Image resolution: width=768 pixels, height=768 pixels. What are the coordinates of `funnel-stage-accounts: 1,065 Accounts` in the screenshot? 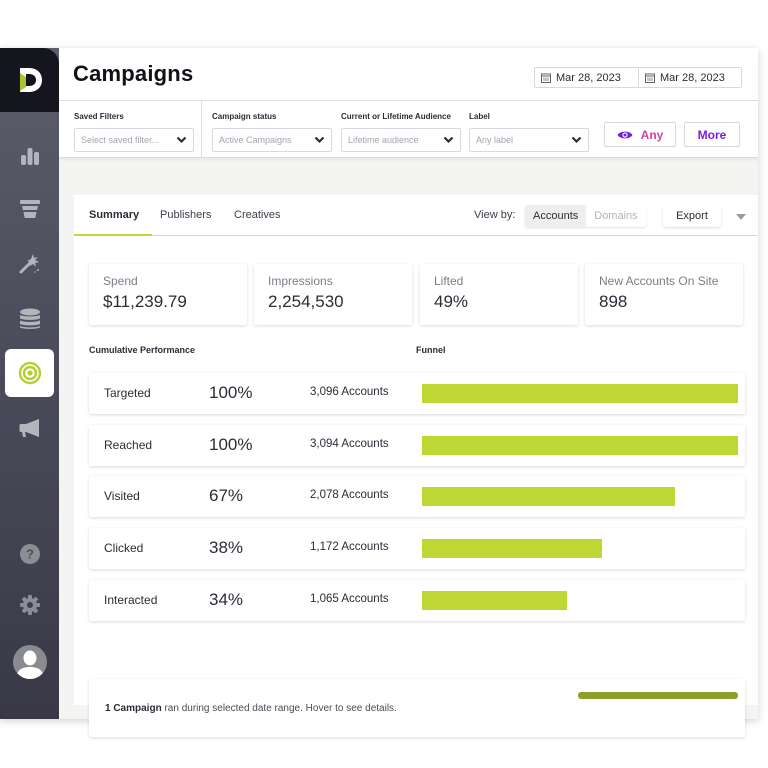 It's located at (349, 599).